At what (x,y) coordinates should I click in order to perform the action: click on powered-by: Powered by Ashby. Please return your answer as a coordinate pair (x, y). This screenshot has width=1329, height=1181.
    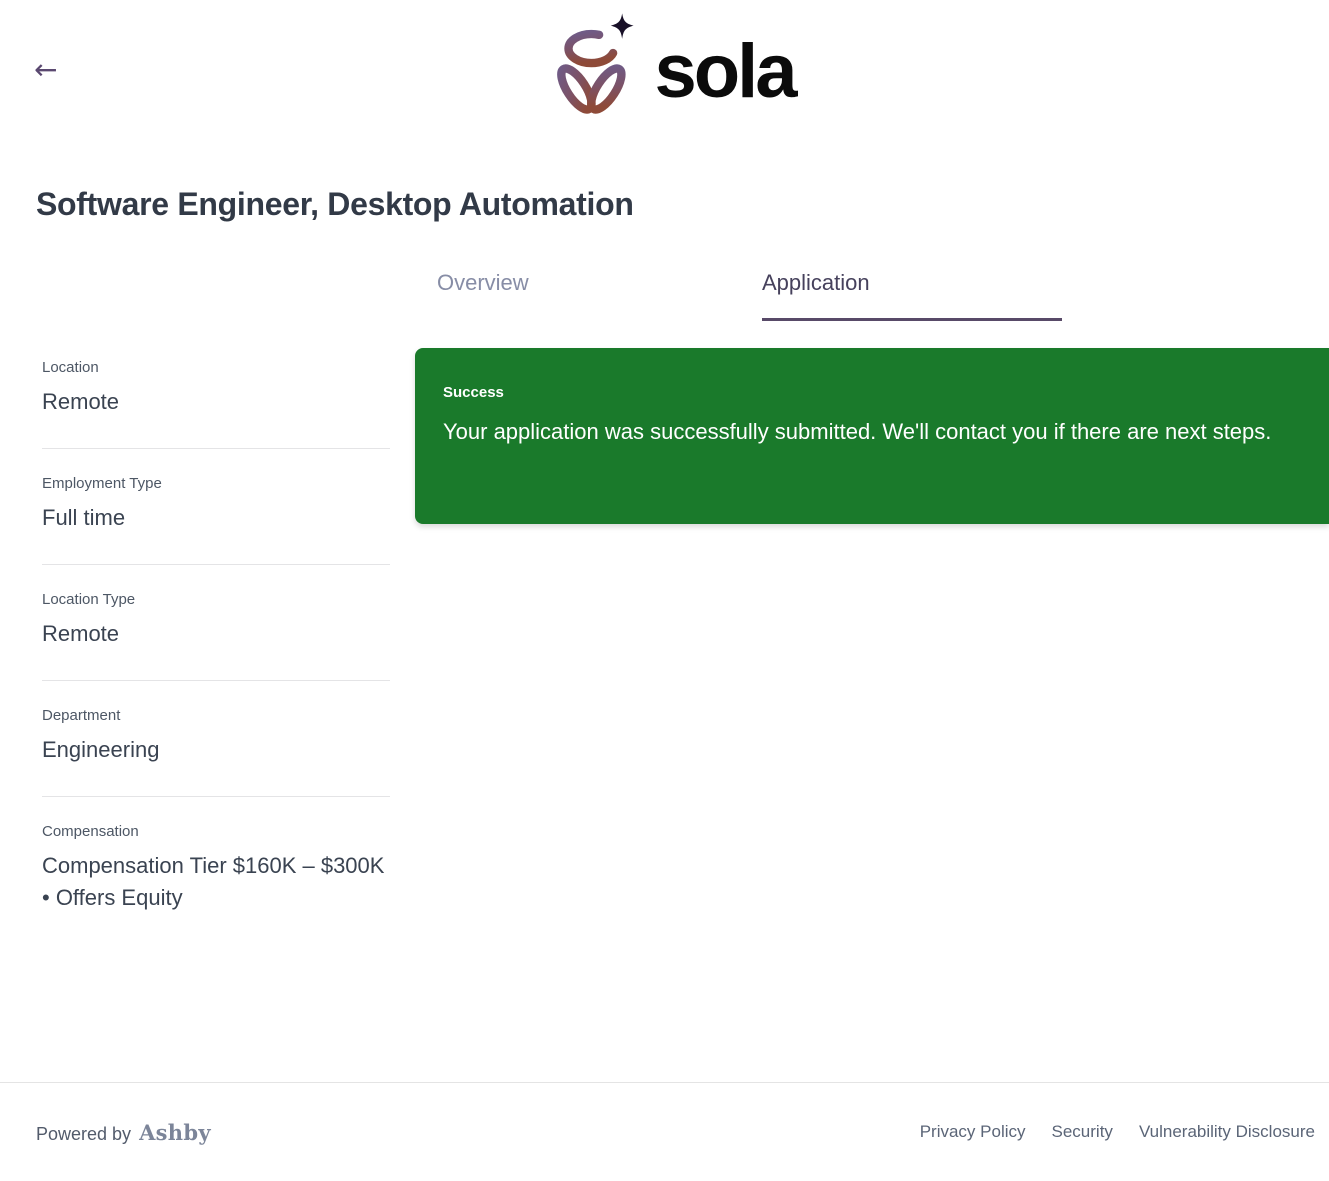
    Looking at the image, I should click on (123, 1132).